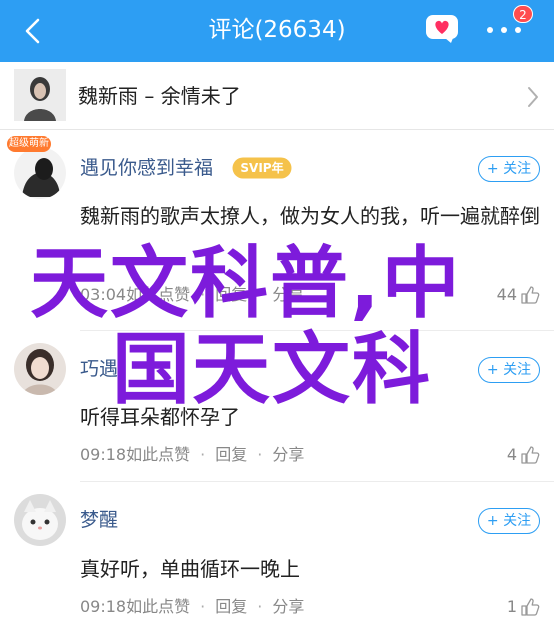 Image resolution: width=554 pixels, height=635 pixels. I want to click on avatar-badge-label: 超级萌新, so click(29, 143).